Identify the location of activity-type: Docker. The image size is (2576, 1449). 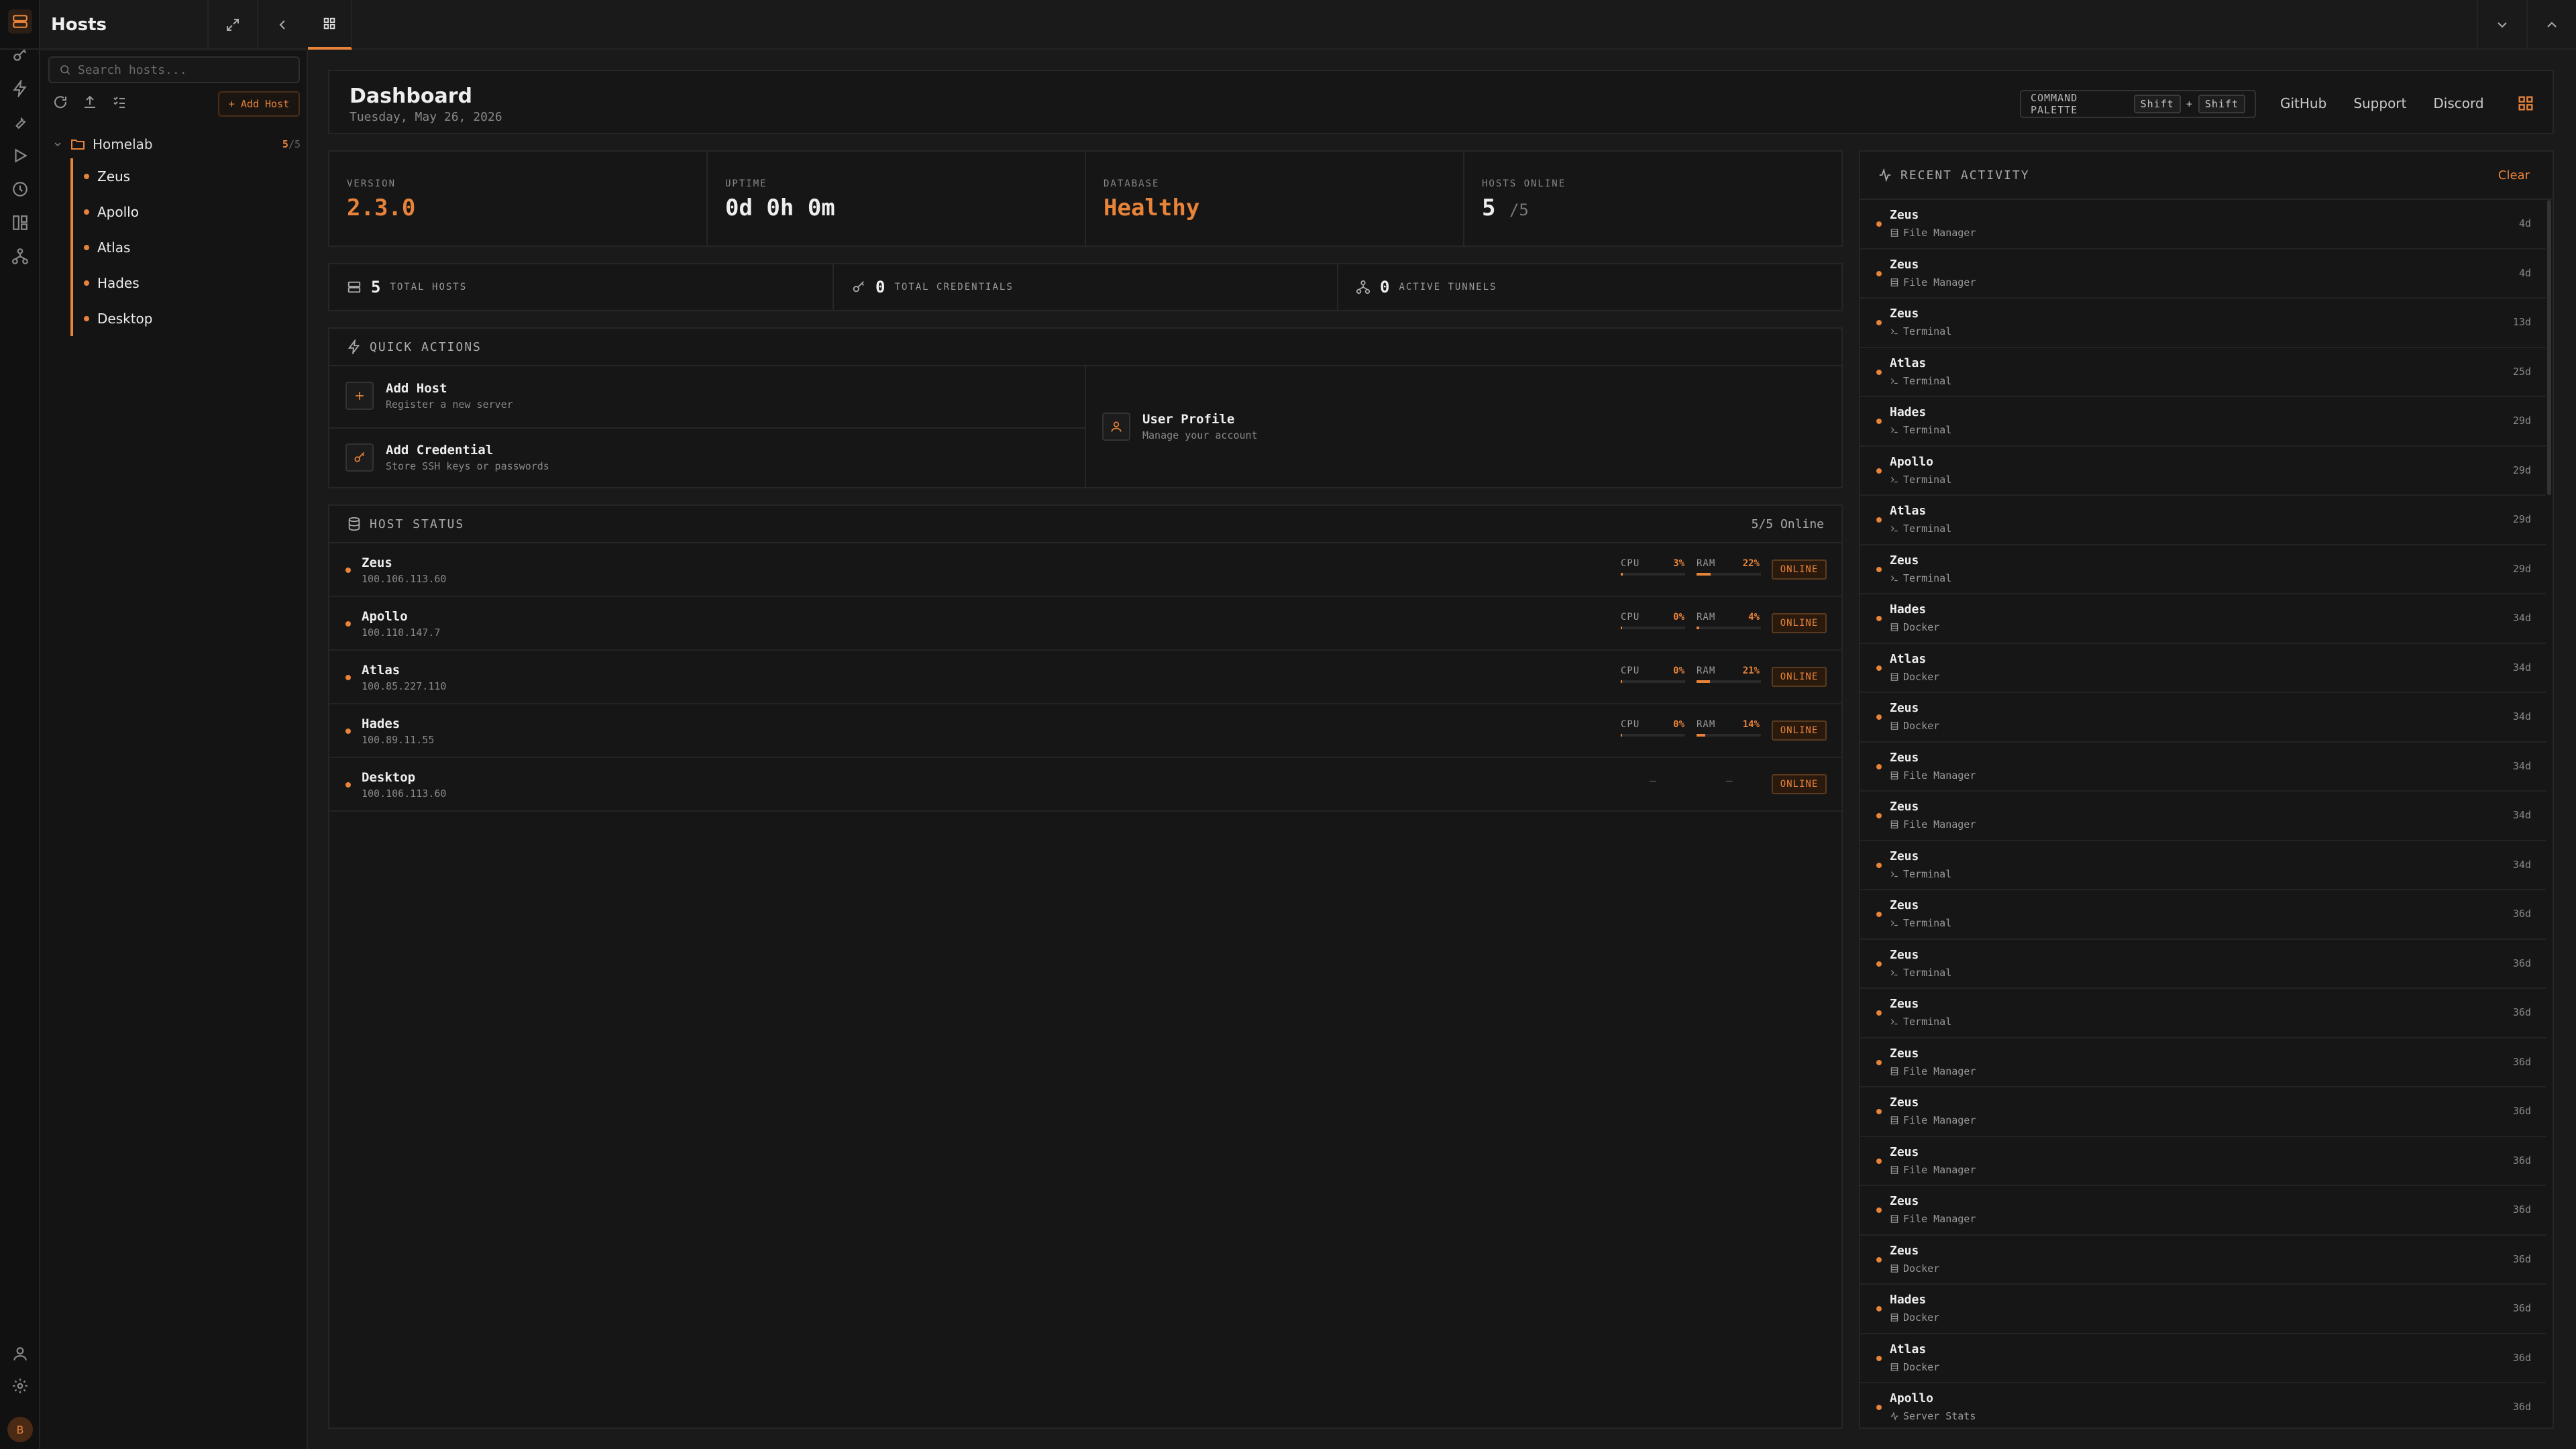
(1914, 1269).